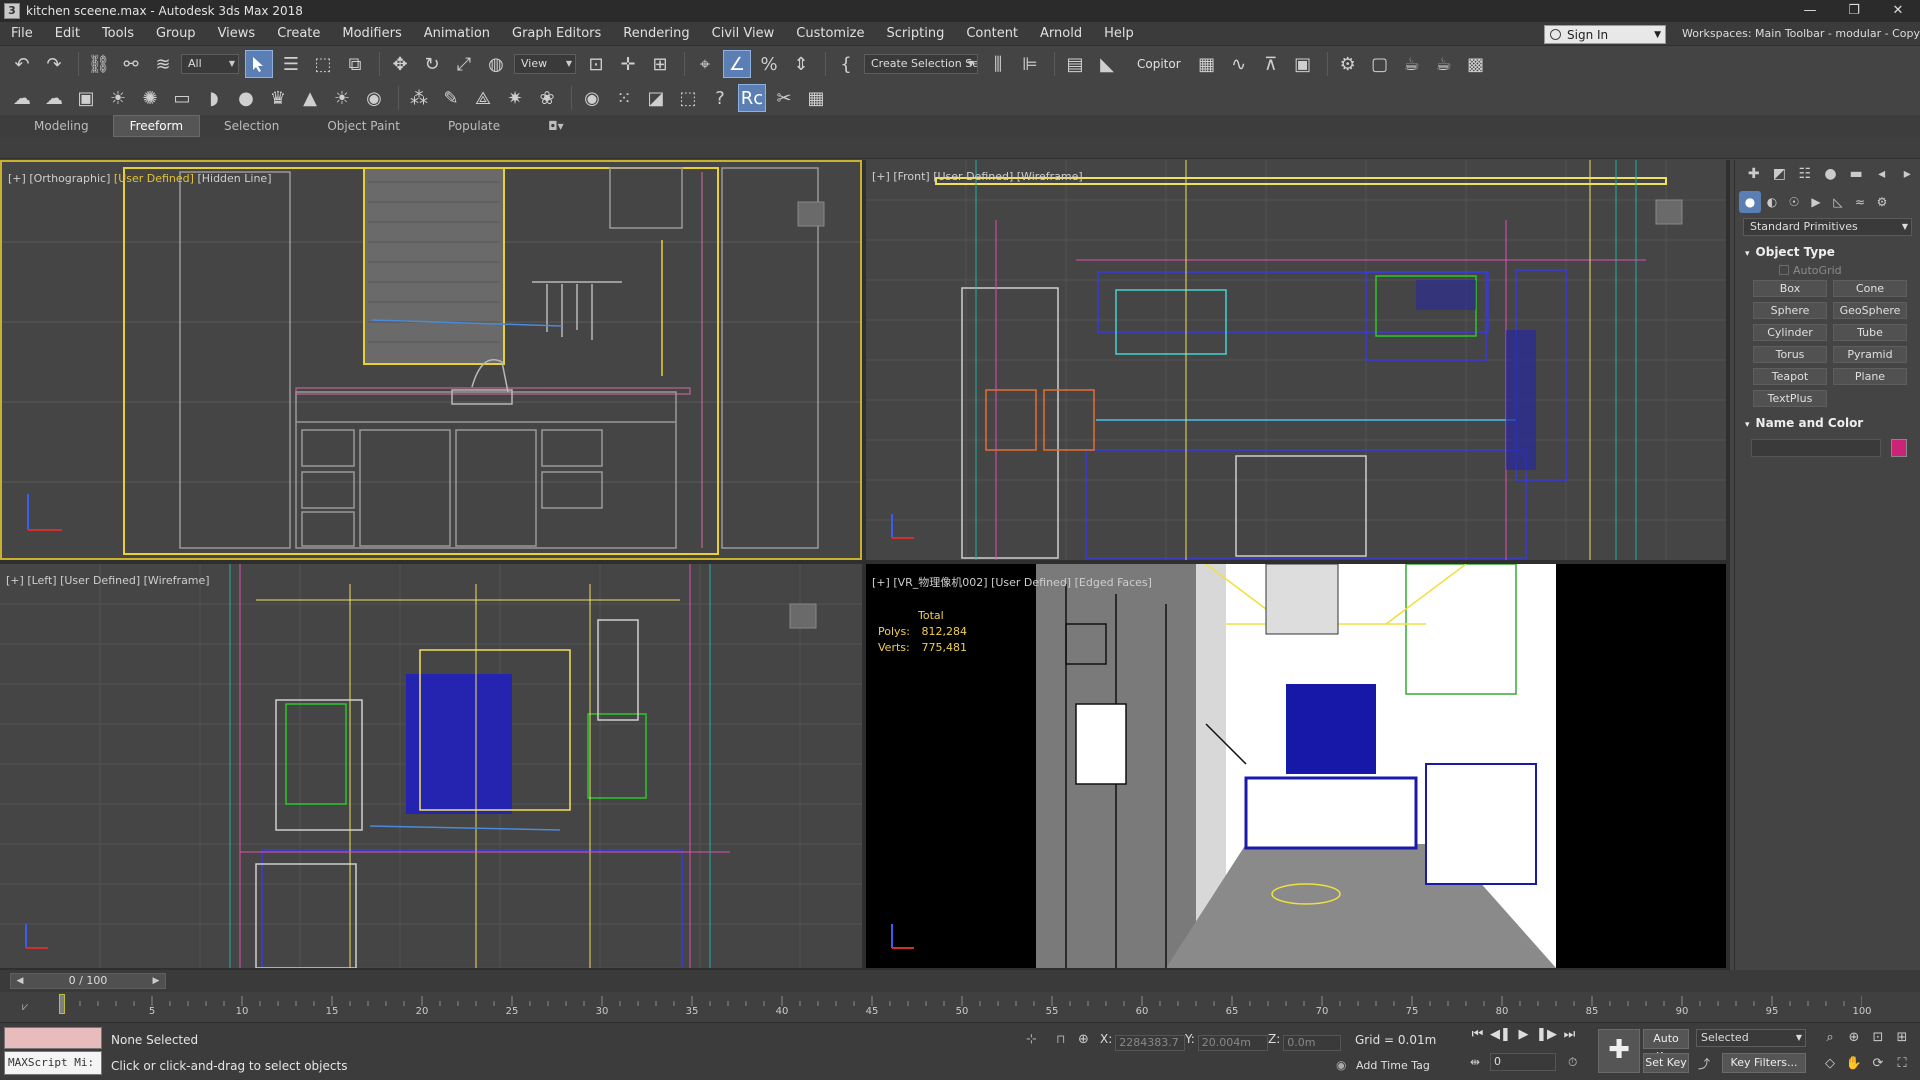 This screenshot has height=1080, width=1920. What do you see at coordinates (363, 126) in the screenshot?
I see `tab-object-paint: Object Paint` at bounding box center [363, 126].